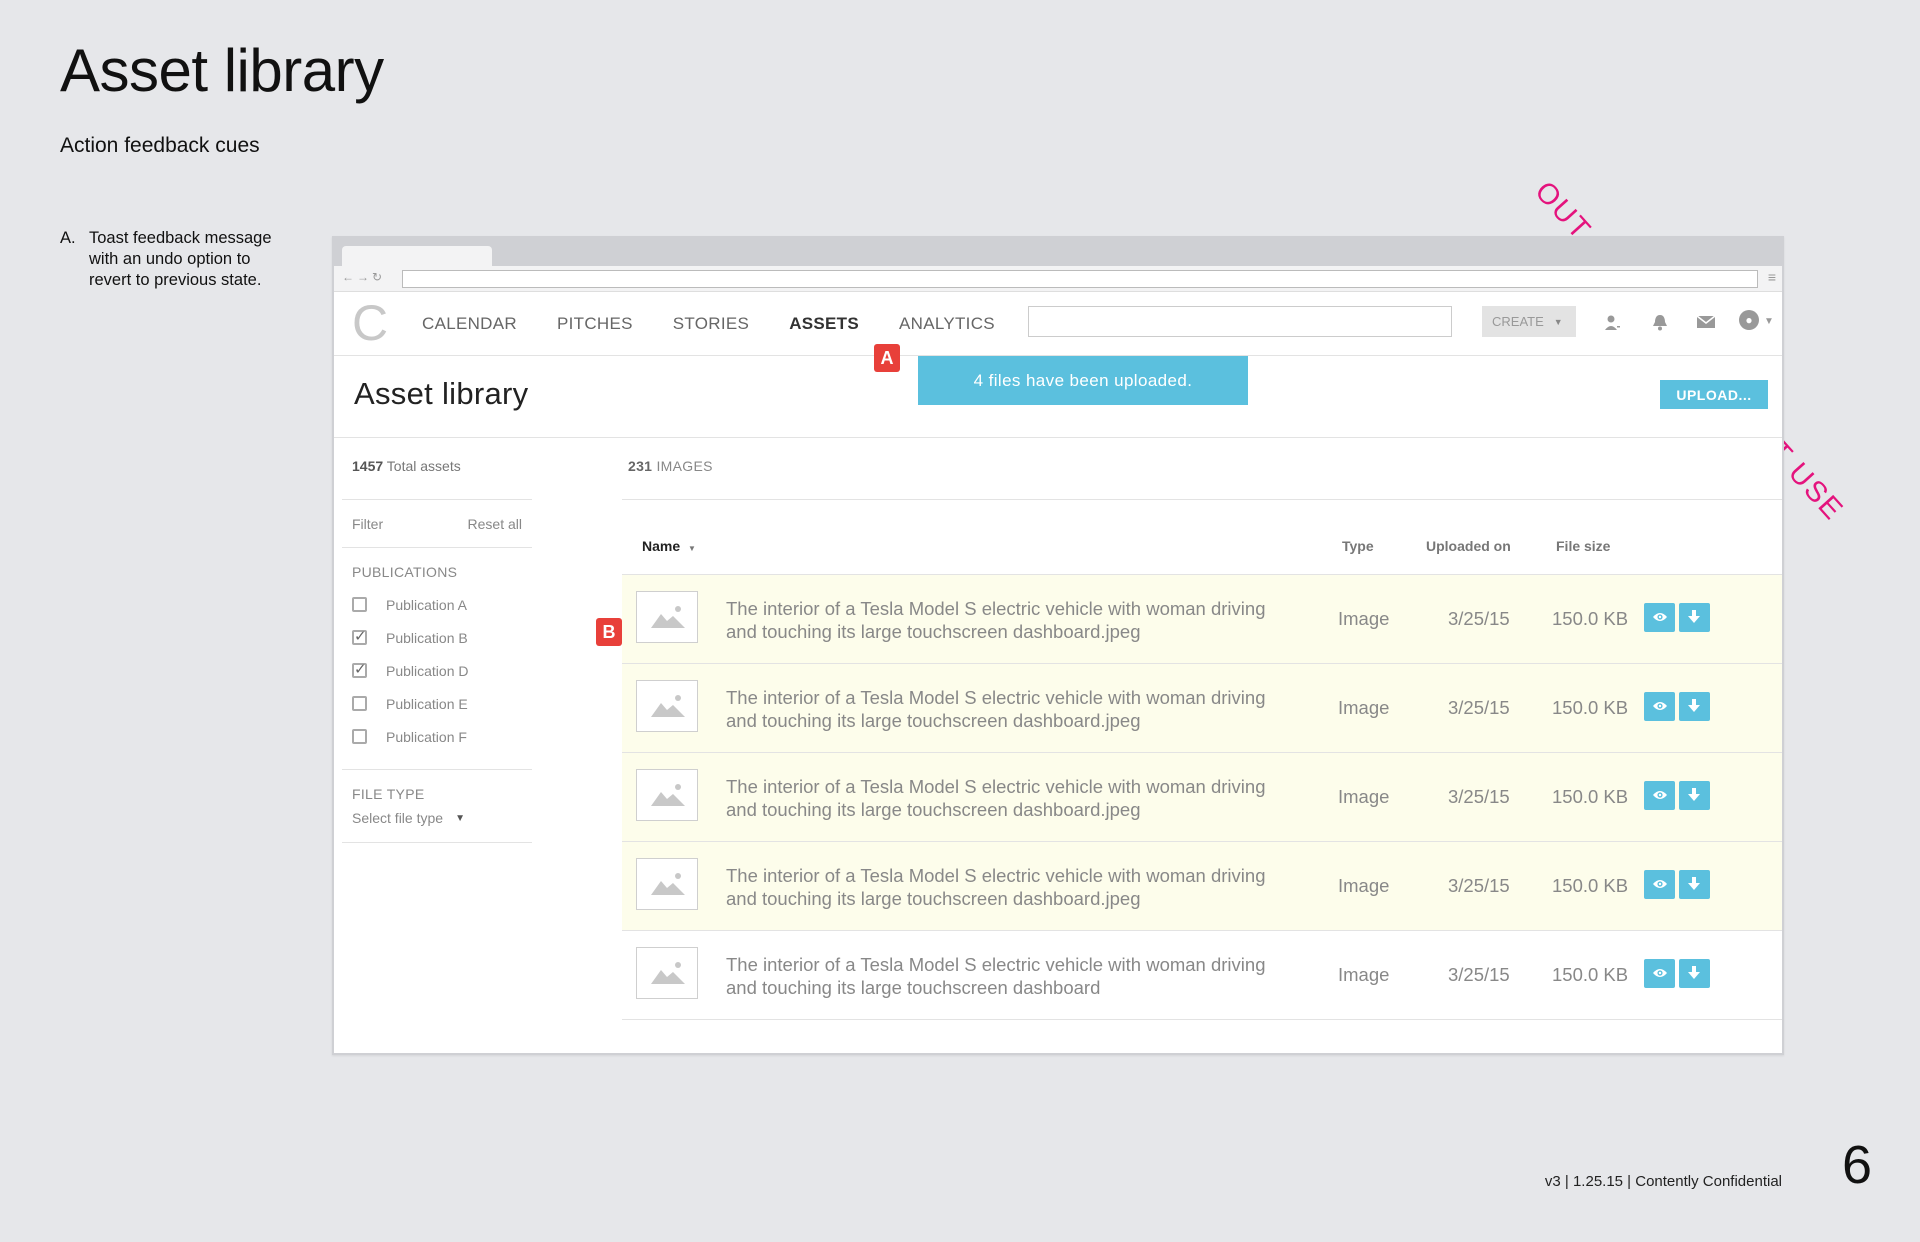 This screenshot has height=1242, width=1920. I want to click on create-button: CREATE ▼, so click(1529, 321).